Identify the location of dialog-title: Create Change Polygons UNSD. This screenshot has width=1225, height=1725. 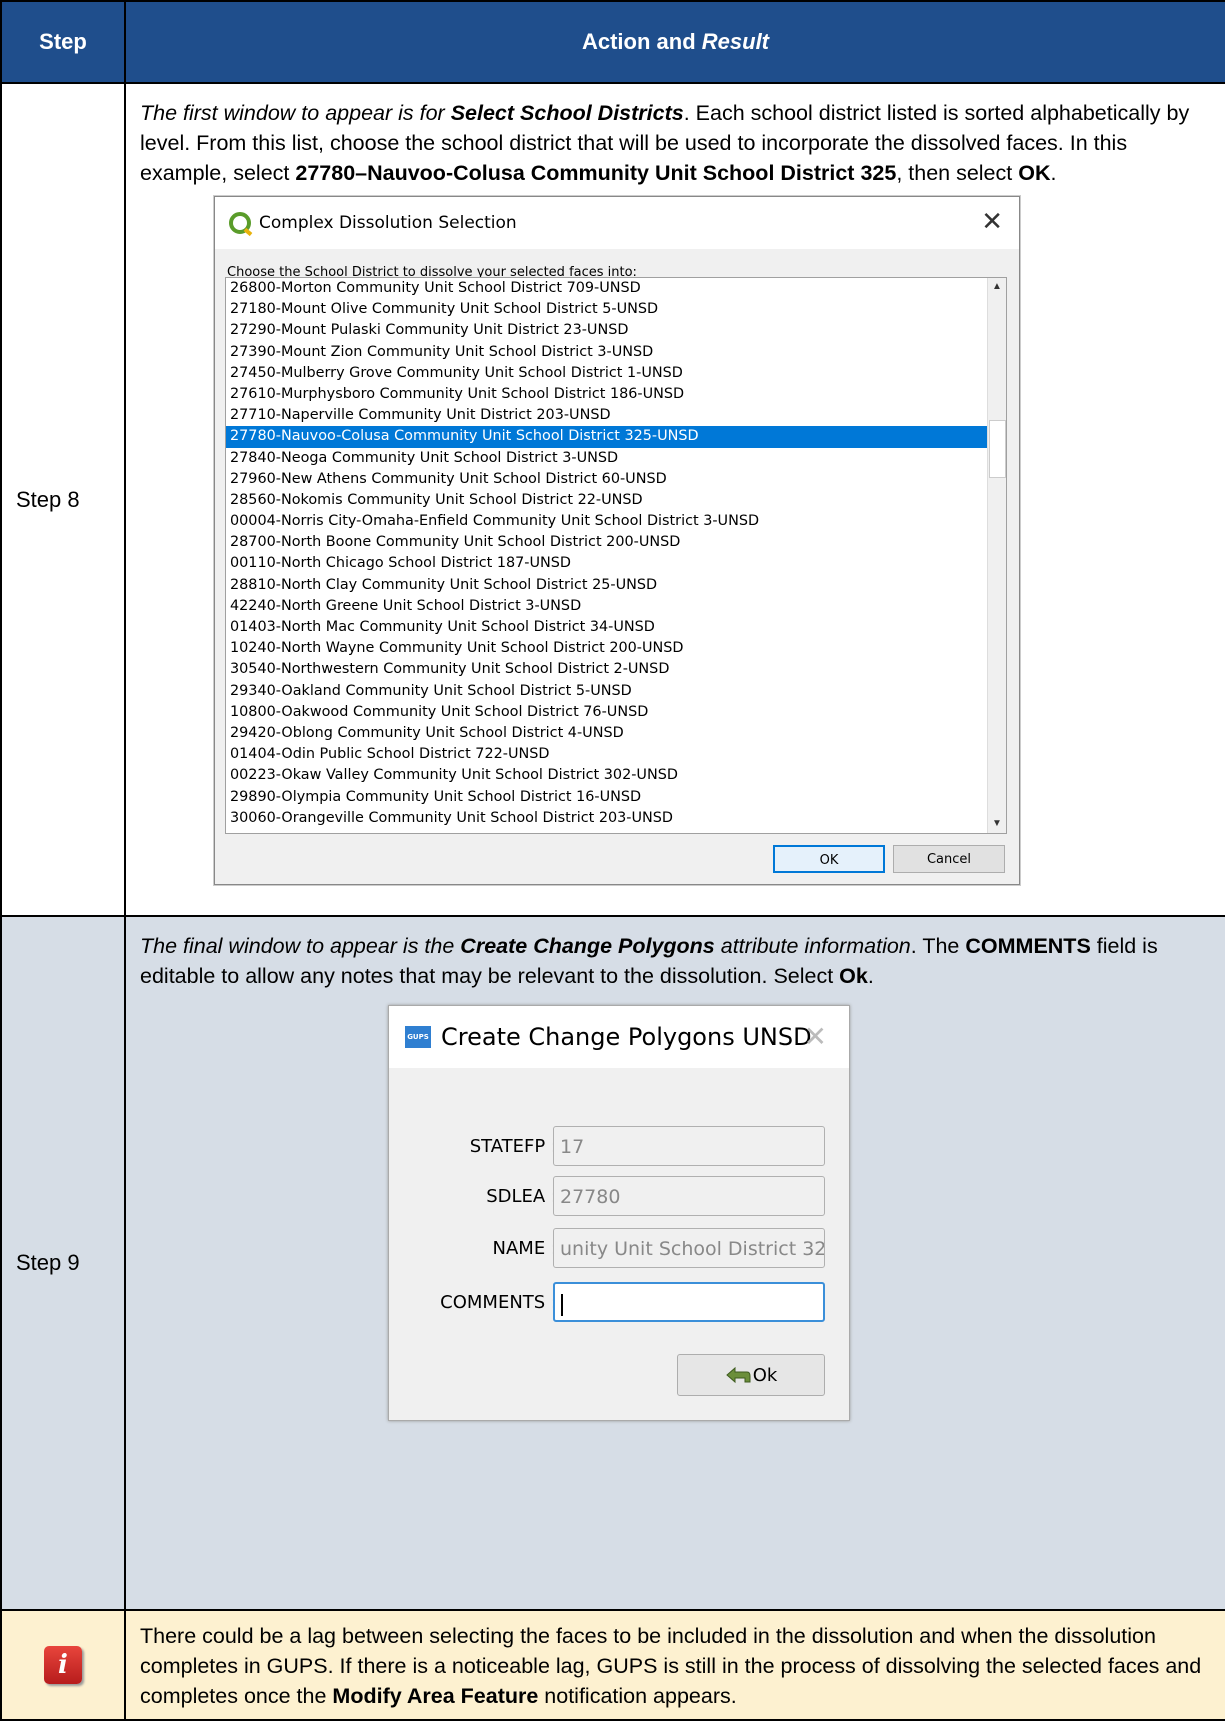
(626, 1037).